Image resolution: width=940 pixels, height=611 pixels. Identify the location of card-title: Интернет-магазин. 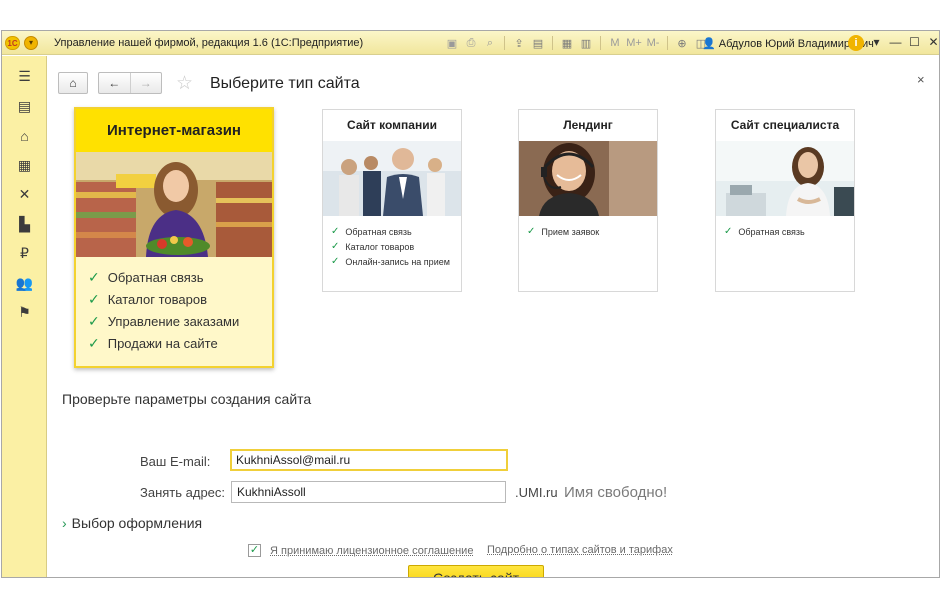
(174, 130).